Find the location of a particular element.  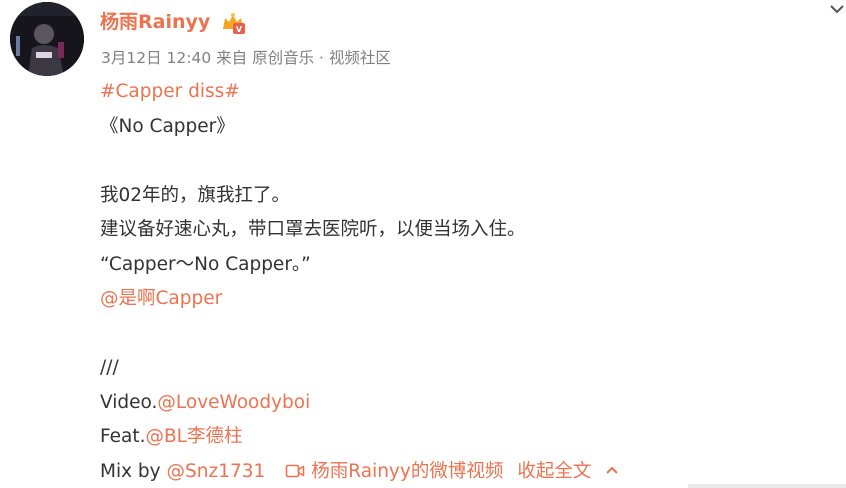

post-source: 原创音乐 · 视频社区 is located at coordinates (321, 58).